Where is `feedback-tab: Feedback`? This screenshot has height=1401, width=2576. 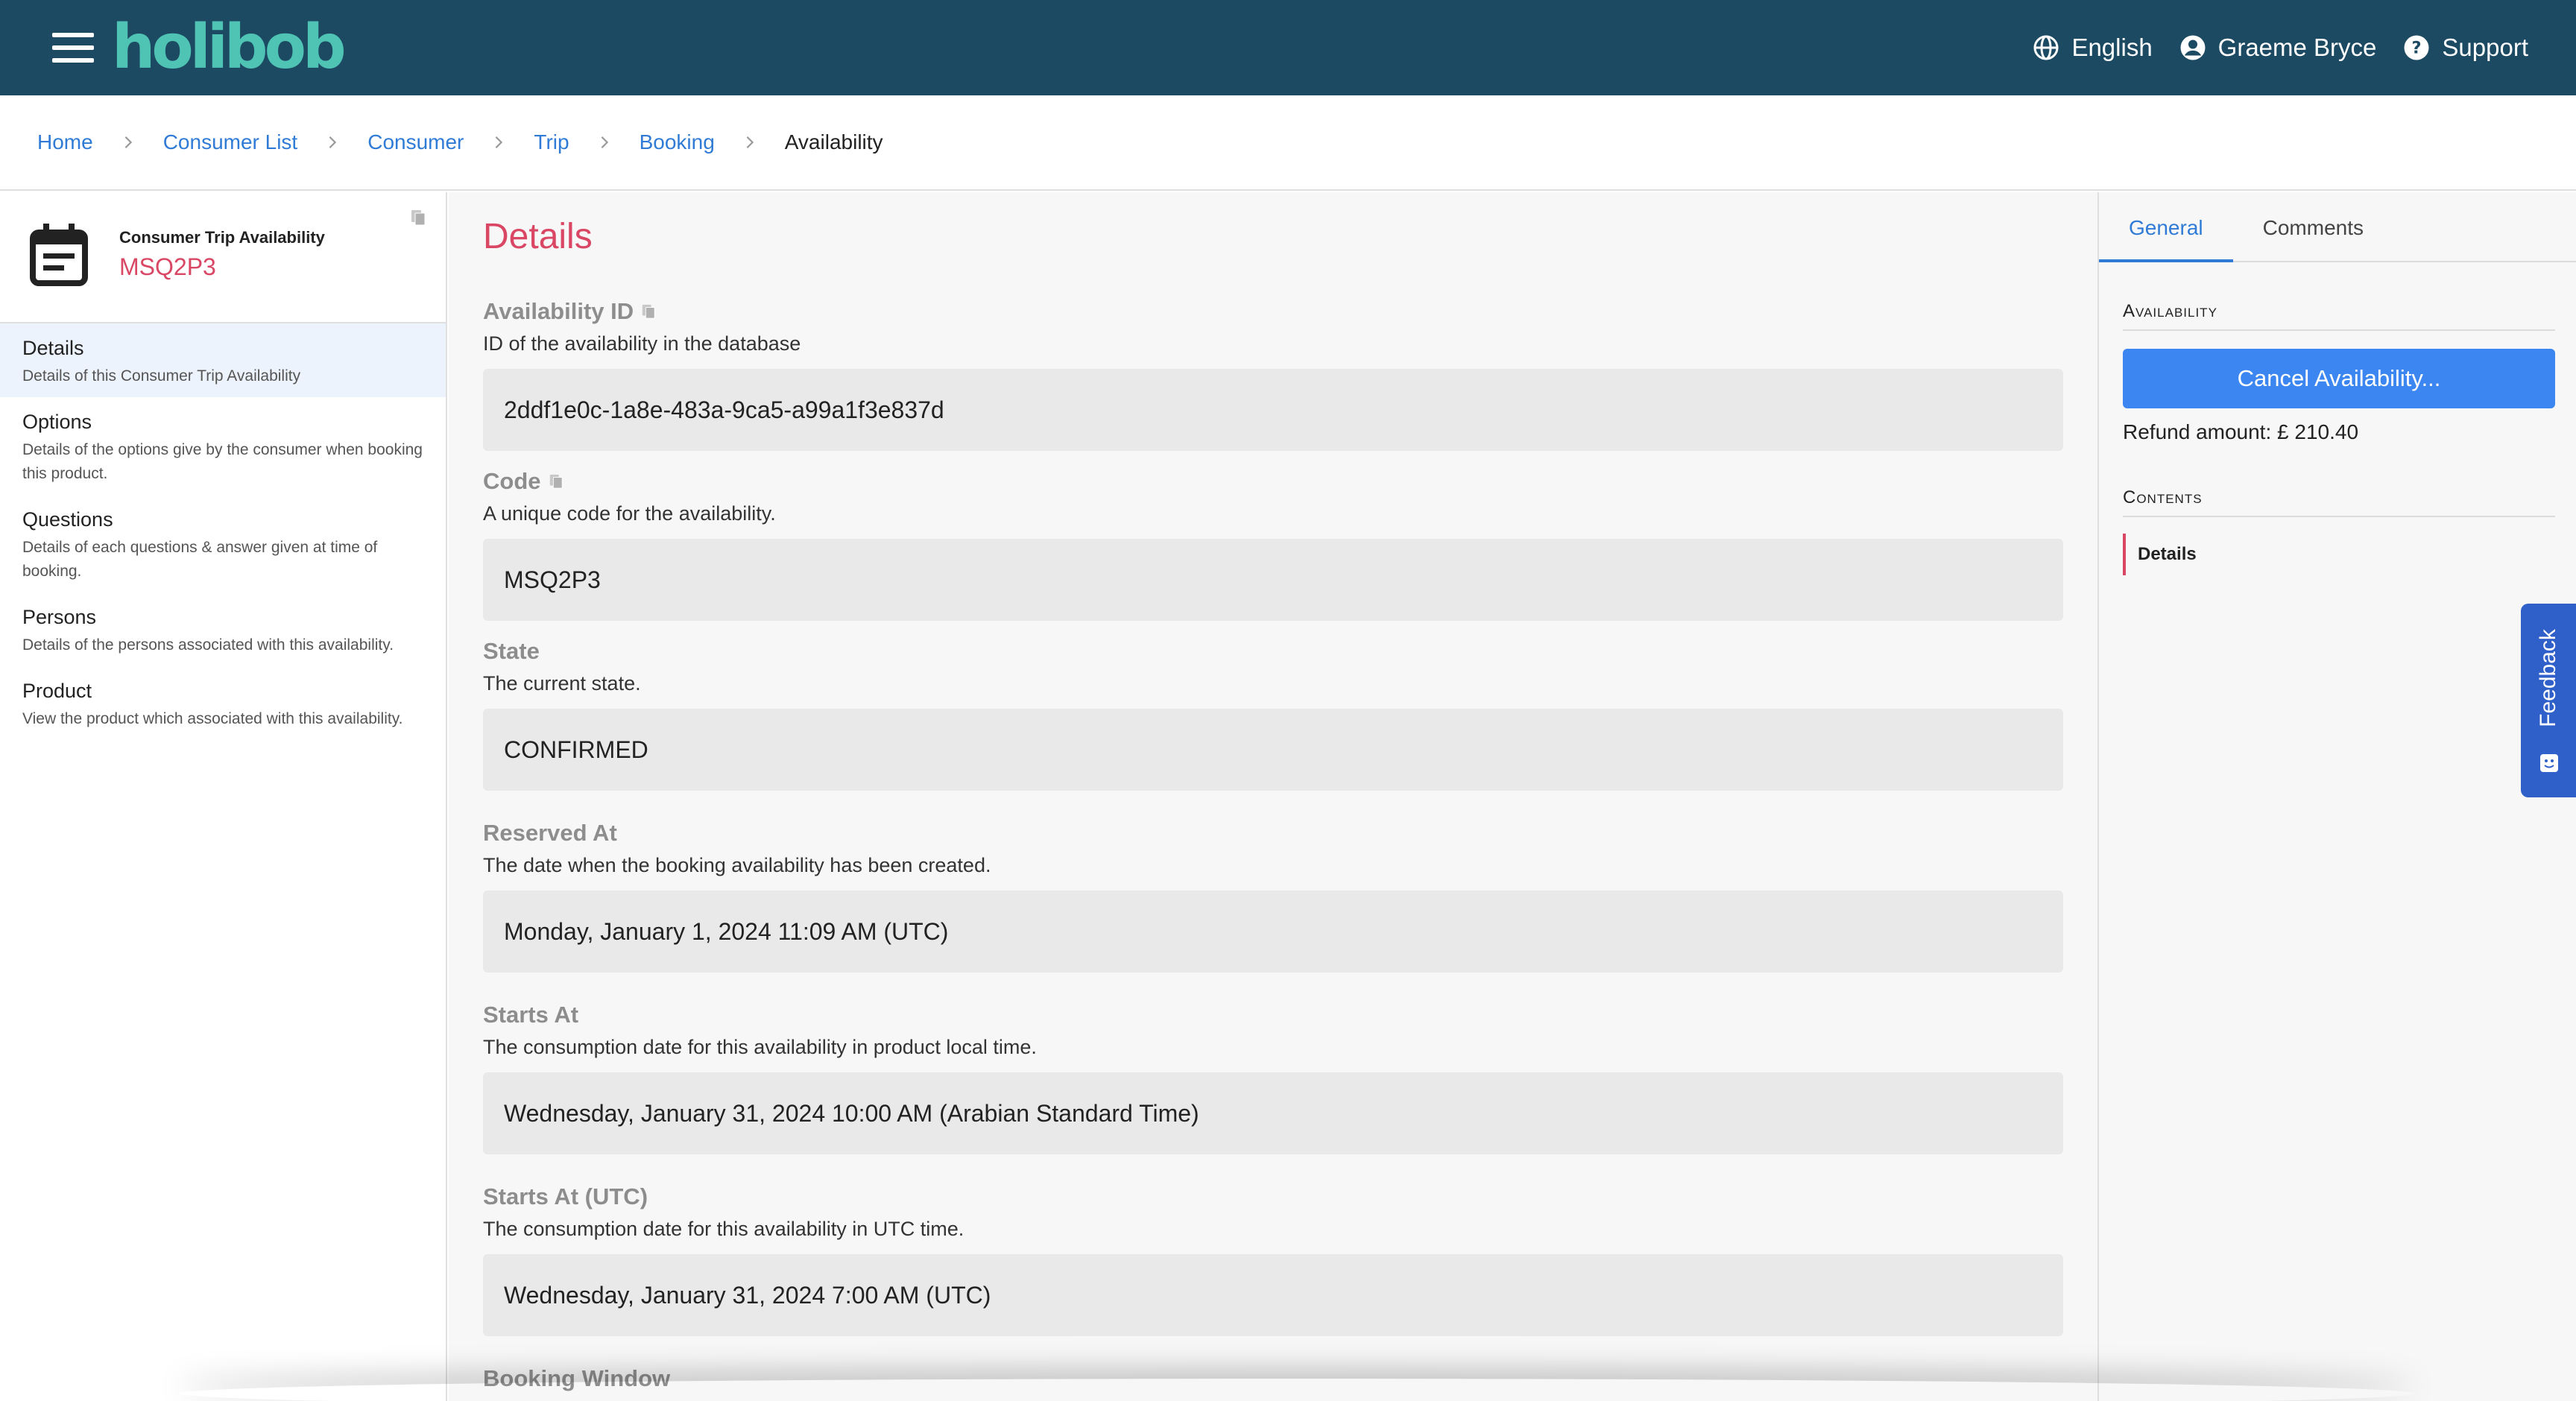
feedback-tab: Feedback is located at coordinates (2549, 700).